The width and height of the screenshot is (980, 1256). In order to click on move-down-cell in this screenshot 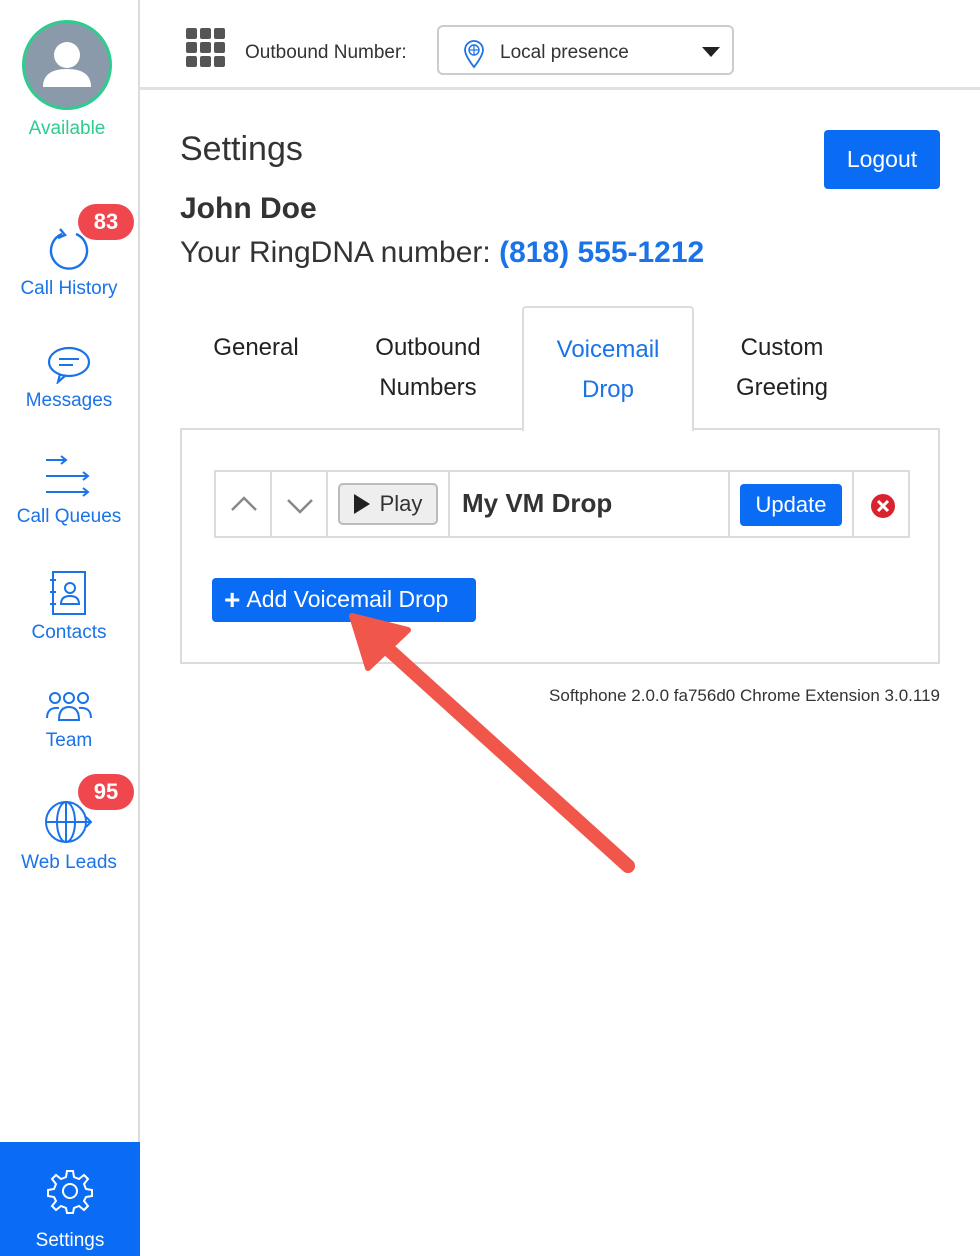, I will do `click(300, 504)`.